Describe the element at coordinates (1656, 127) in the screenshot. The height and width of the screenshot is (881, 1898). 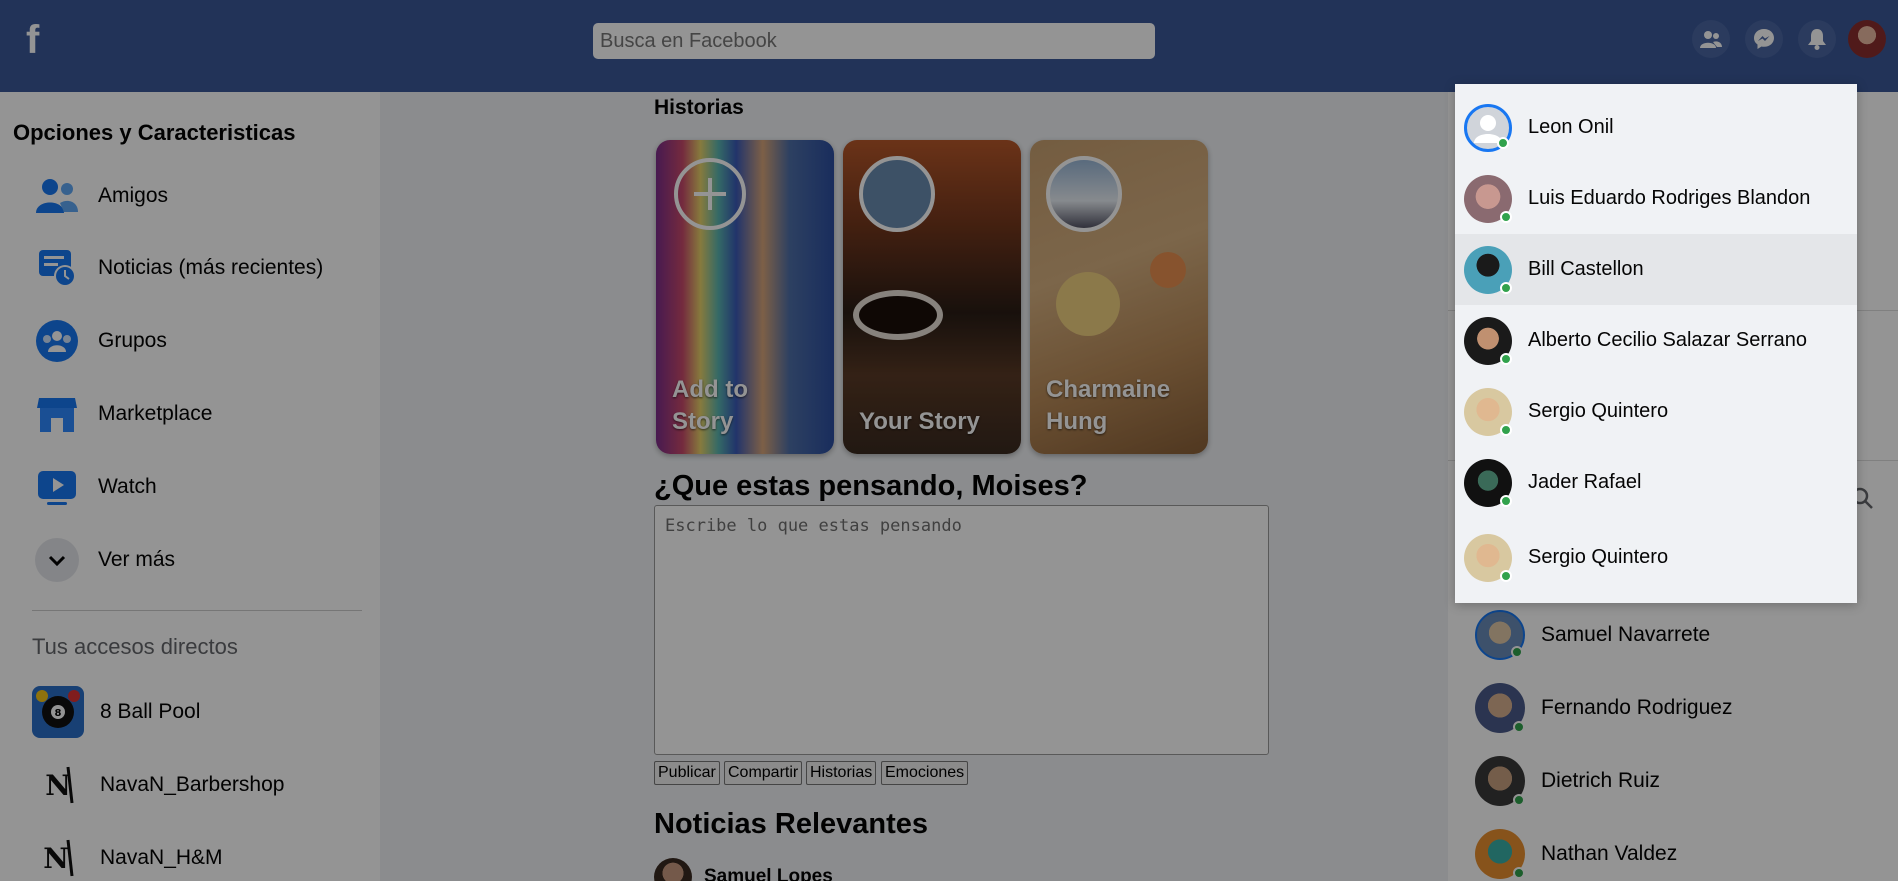
I see `dropdown-item: Leon Onil` at that location.